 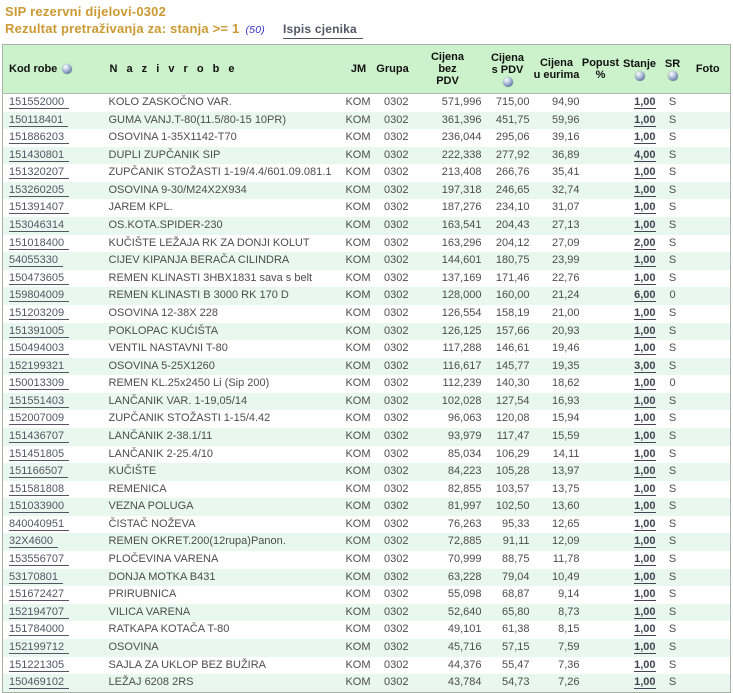 I want to click on part-code-link: 840040951, so click(x=39, y=524).